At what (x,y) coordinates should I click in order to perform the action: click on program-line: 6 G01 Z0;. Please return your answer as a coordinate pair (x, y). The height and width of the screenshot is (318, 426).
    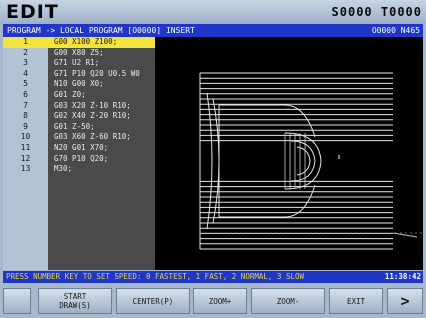
    Looking at the image, I should click on (79, 95).